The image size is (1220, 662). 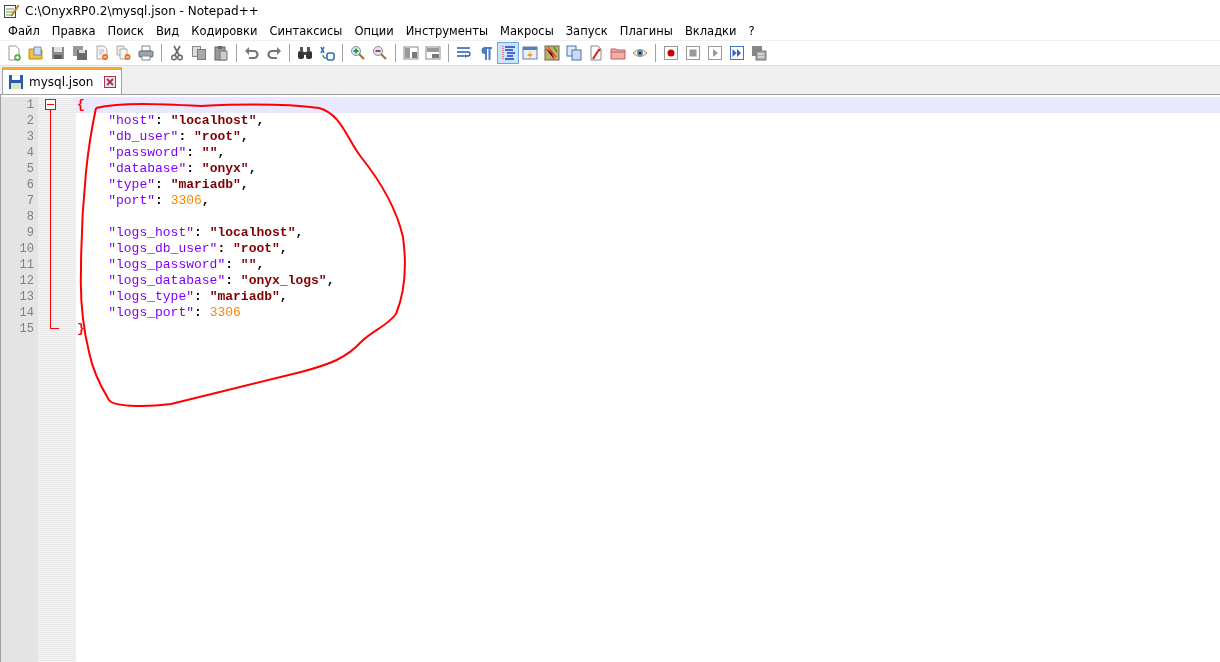 I want to click on line-number: 1, so click(x=30, y=105).